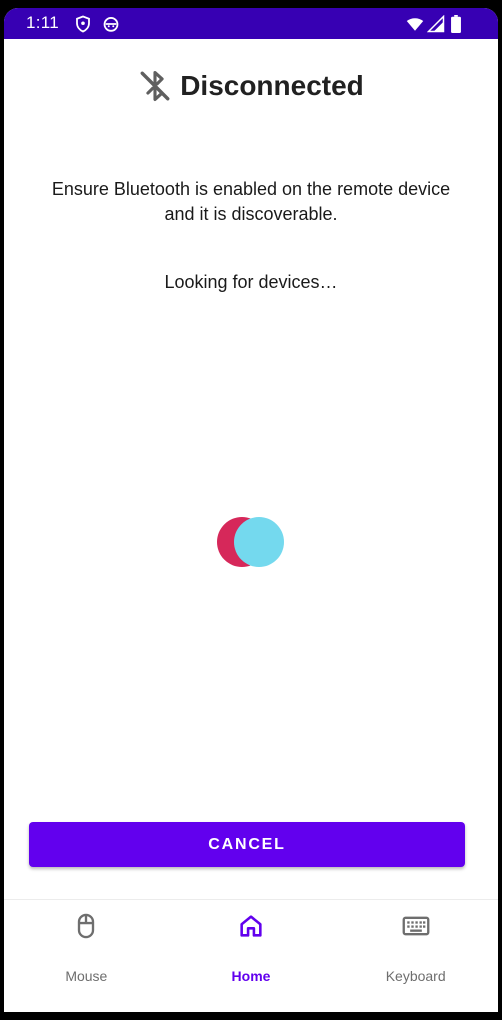 Image resolution: width=502 pixels, height=1020 pixels. I want to click on nav-label-keyboard: Keyboard, so click(415, 976).